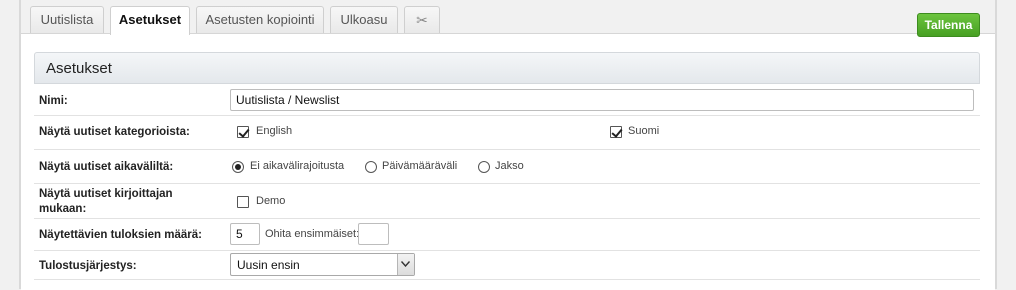 This screenshot has width=1016, height=290. What do you see at coordinates (88, 266) in the screenshot?
I see `order-label: Tulostusjärjestys:` at bounding box center [88, 266].